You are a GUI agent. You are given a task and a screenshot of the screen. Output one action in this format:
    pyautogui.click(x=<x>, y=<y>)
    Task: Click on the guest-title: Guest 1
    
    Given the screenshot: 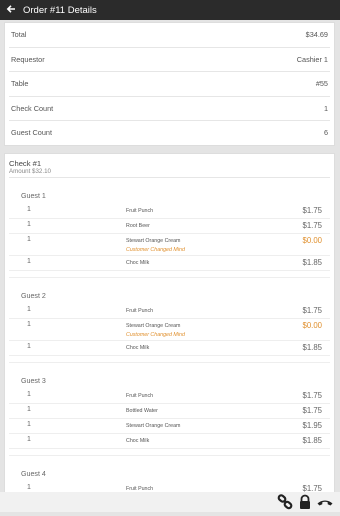 What is the action you would take?
    pyautogui.click(x=33, y=195)
    